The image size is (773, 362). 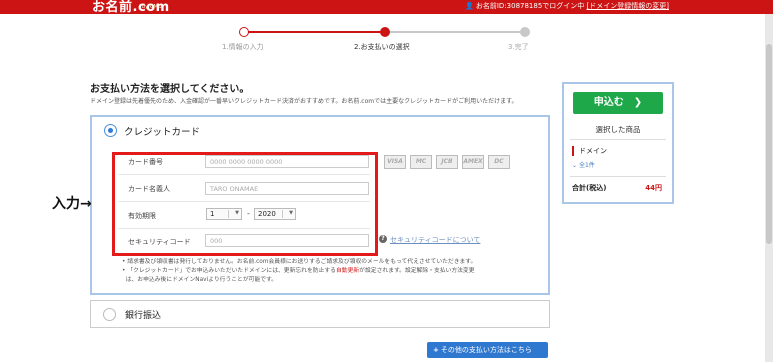 What do you see at coordinates (436, 350) in the screenshot?
I see `plus-icon: +` at bounding box center [436, 350].